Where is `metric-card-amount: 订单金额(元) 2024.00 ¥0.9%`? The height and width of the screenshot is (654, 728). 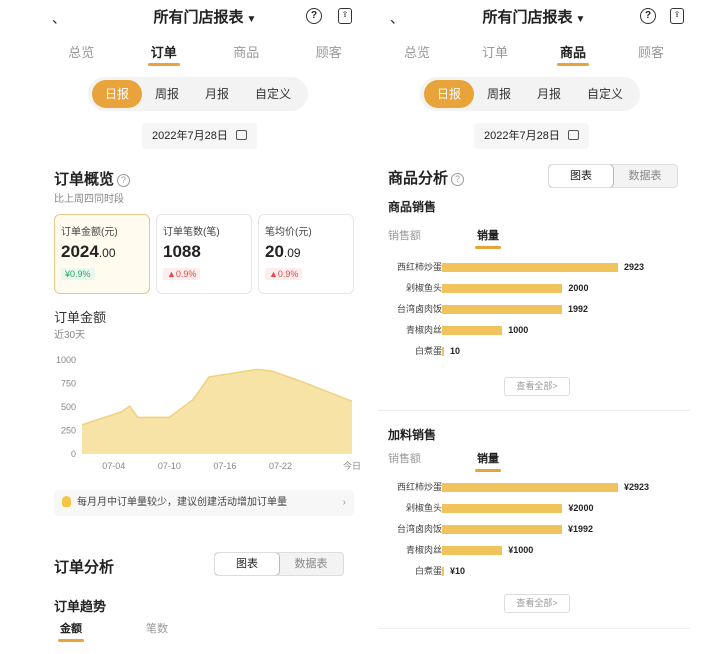
metric-card-amount: 订单金额(元) 2024.00 ¥0.9% is located at coordinates (102, 254).